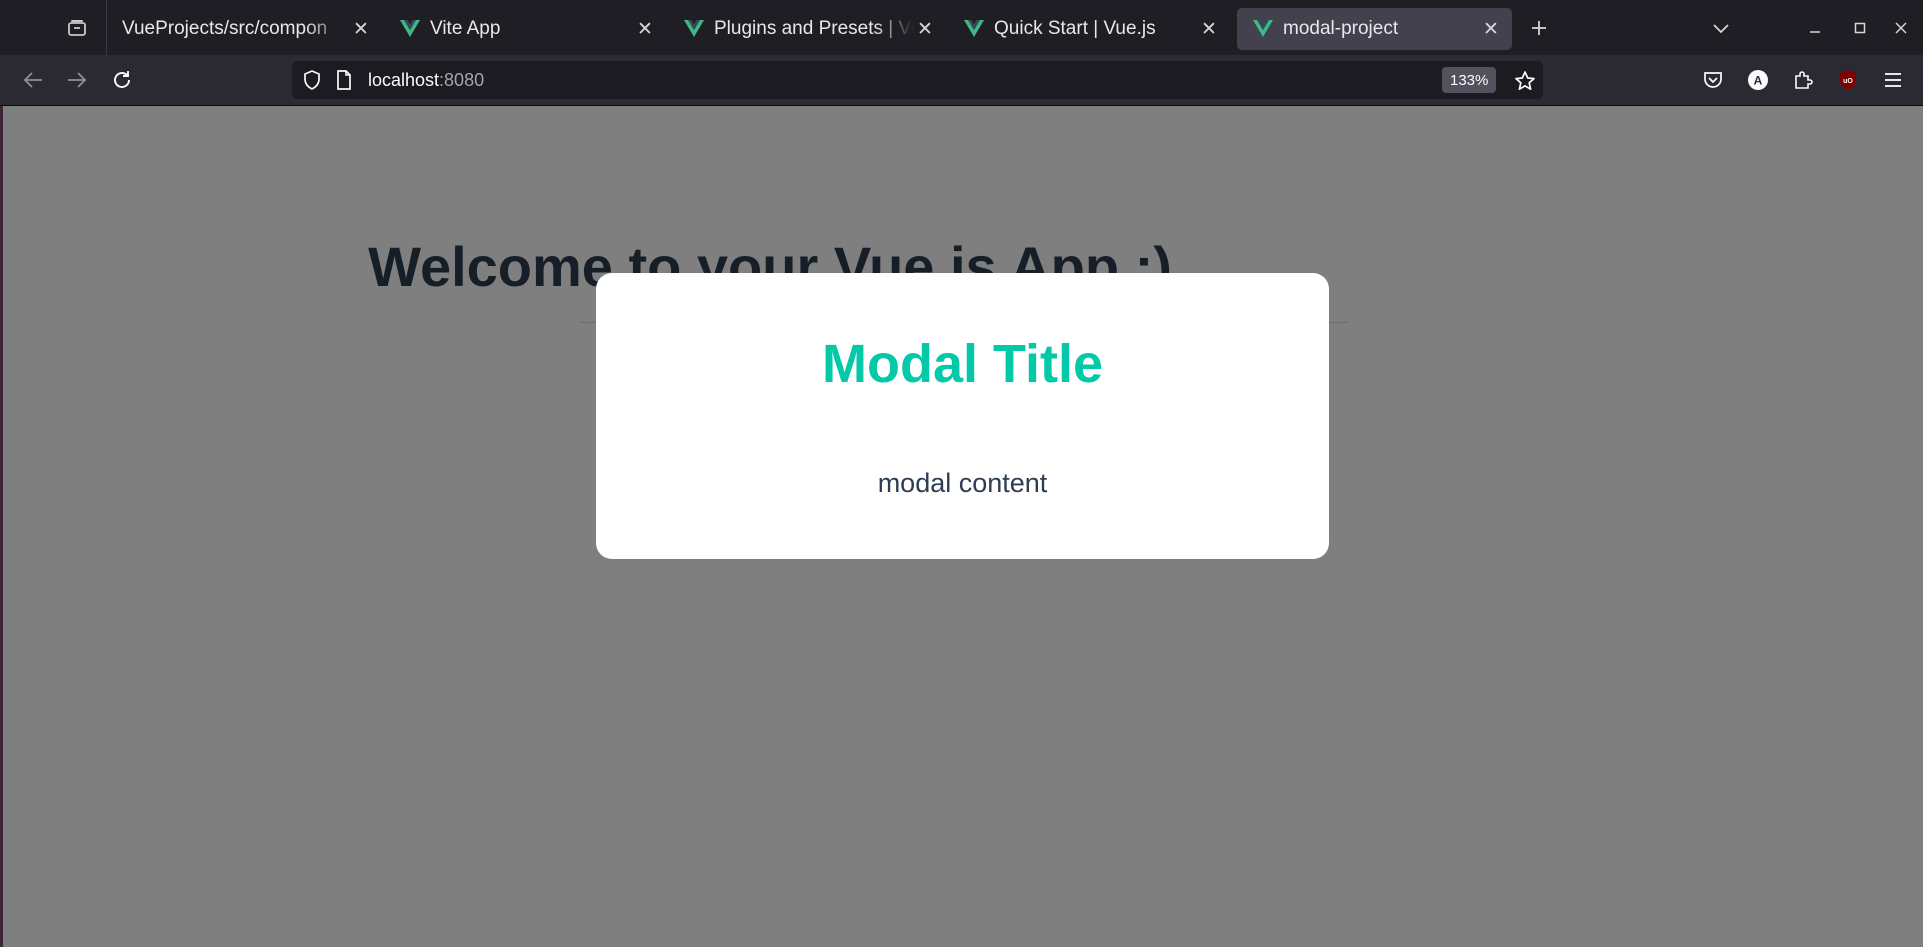 The width and height of the screenshot is (1923, 947). What do you see at coordinates (1469, 80) in the screenshot?
I see `zoom-level-button: 133%` at bounding box center [1469, 80].